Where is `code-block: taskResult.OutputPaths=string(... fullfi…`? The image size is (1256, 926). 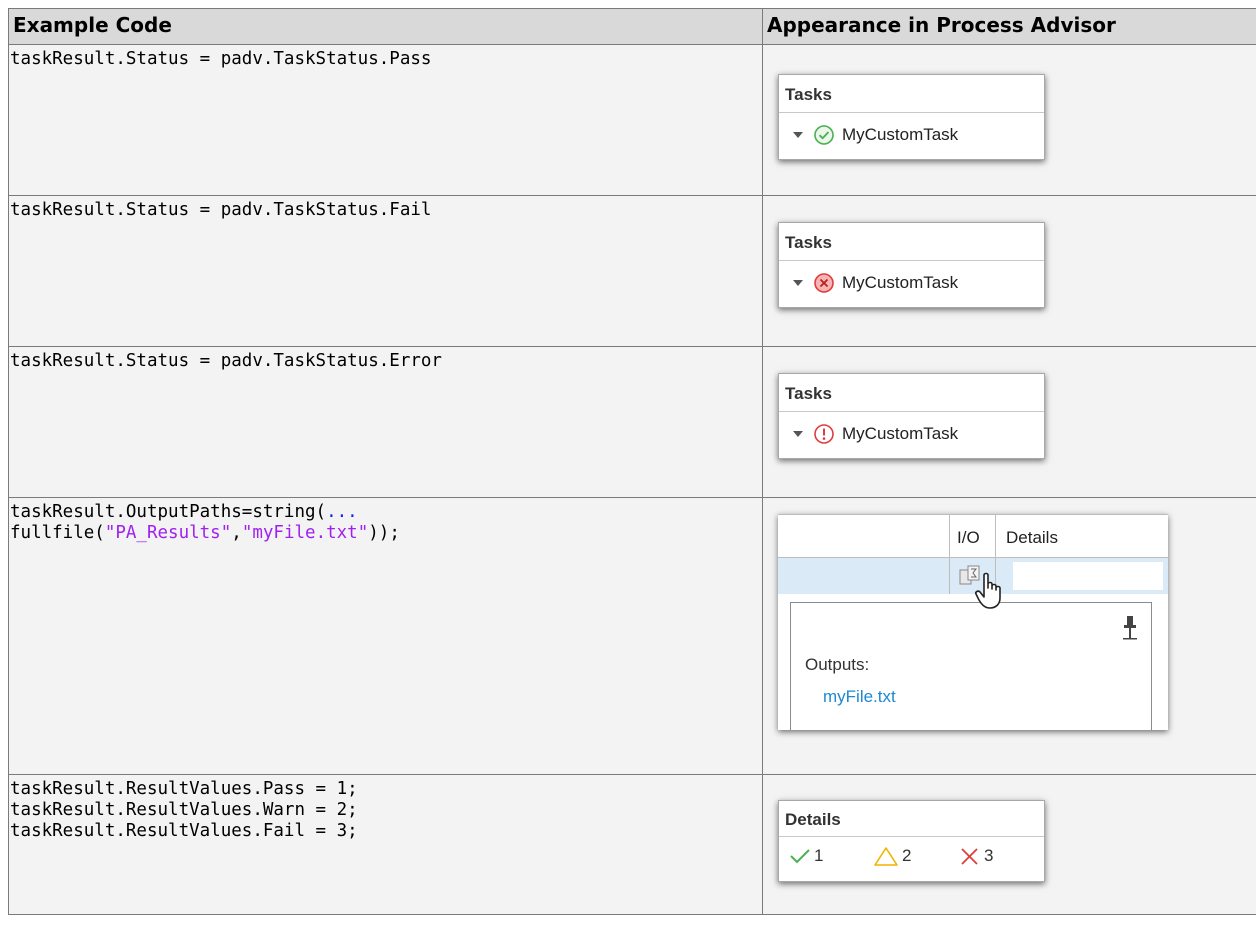
code-block: taskResult.OutputPaths=string(... fullfi… is located at coordinates (385, 521).